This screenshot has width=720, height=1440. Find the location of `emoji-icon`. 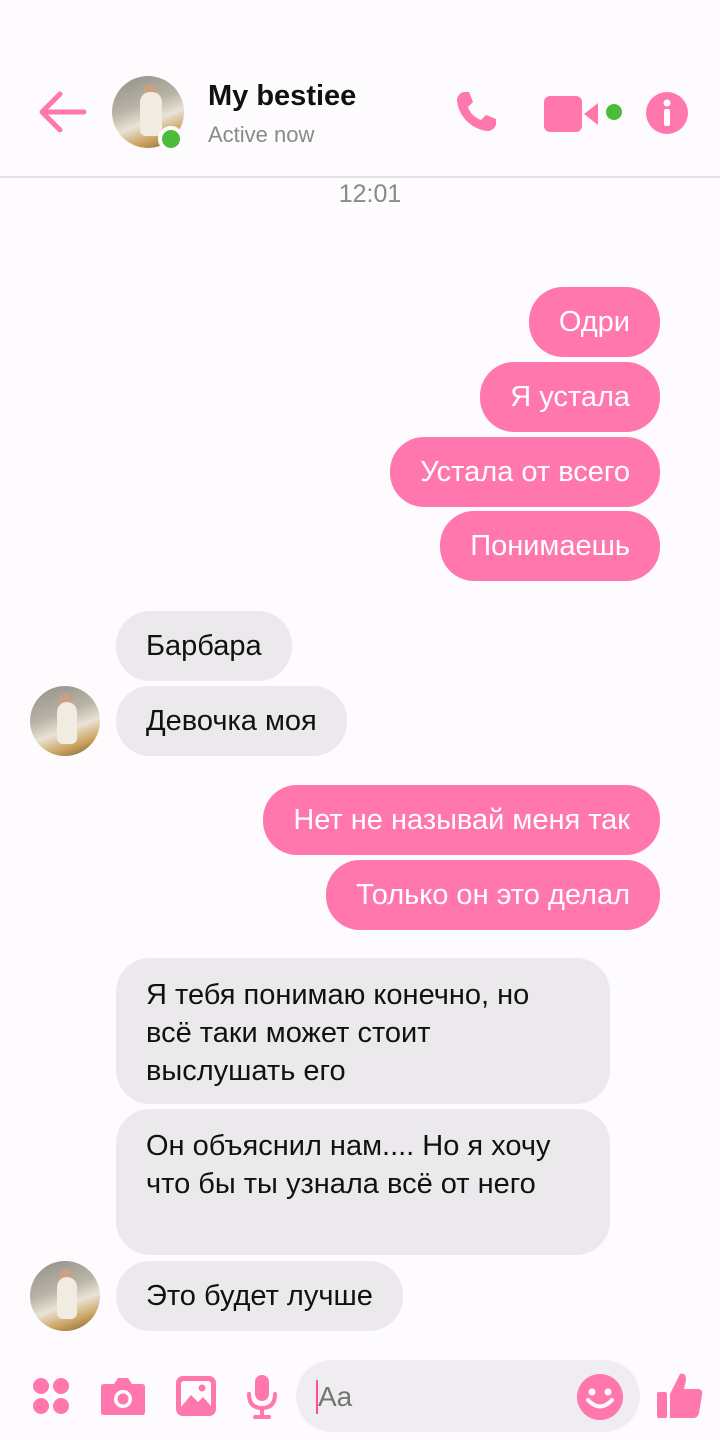

emoji-icon is located at coordinates (600, 1397).